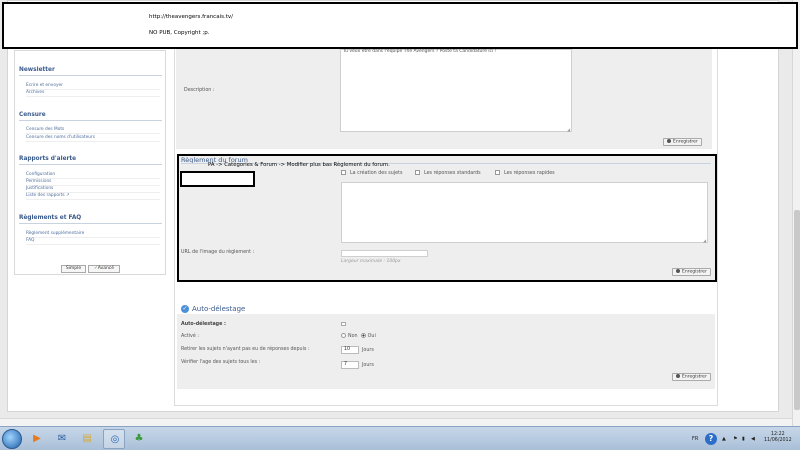 Image resolution: width=800 pixels, height=450 pixels. What do you see at coordinates (48, 195) in the screenshot?
I see `sidebar-link-liste-rapports: Liste des rapports ↗` at bounding box center [48, 195].